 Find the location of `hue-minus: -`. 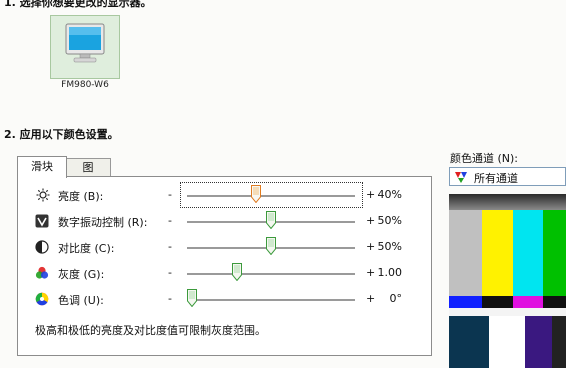

hue-minus: - is located at coordinates (170, 298).